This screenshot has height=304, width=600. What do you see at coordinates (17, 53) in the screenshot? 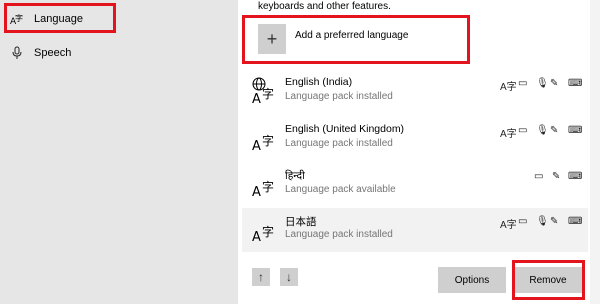
I see `microphone-icon` at bounding box center [17, 53].